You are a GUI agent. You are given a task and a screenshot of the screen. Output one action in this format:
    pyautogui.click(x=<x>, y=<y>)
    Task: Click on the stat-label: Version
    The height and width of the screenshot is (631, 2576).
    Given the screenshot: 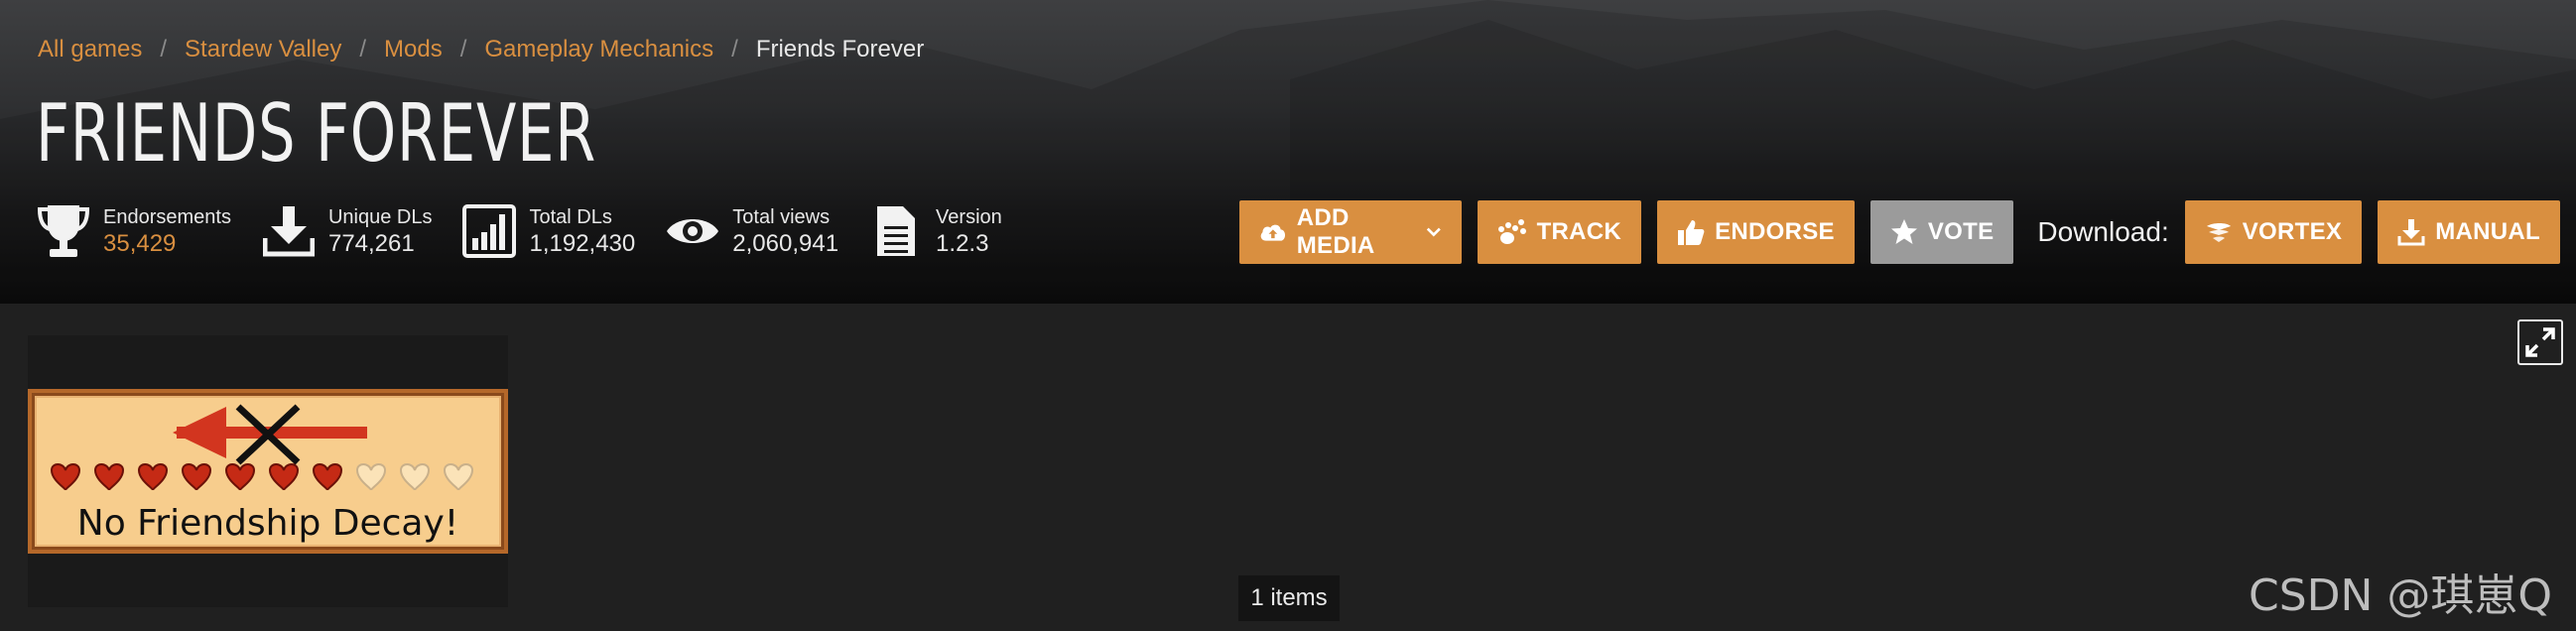 What is the action you would take?
    pyautogui.click(x=969, y=217)
    